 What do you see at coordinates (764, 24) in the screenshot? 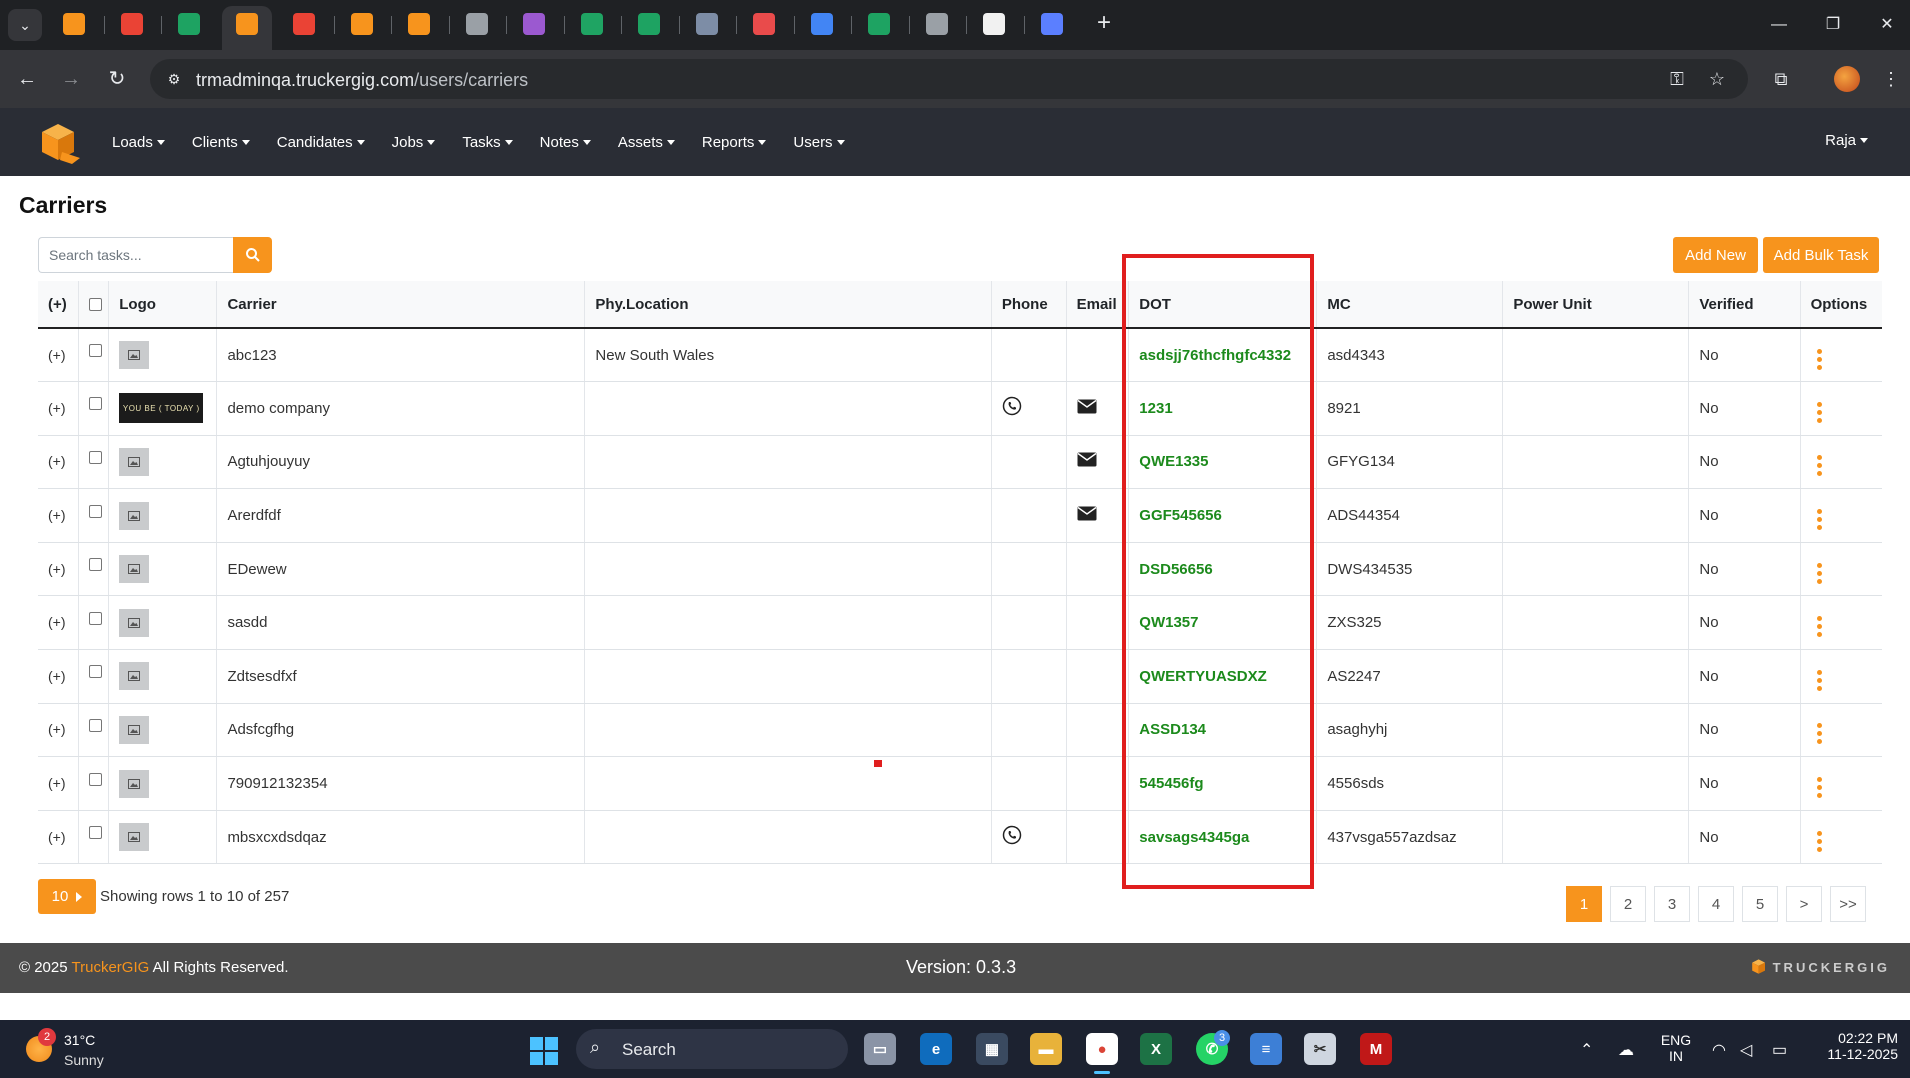
I see `red-tree-tab-icon` at bounding box center [764, 24].